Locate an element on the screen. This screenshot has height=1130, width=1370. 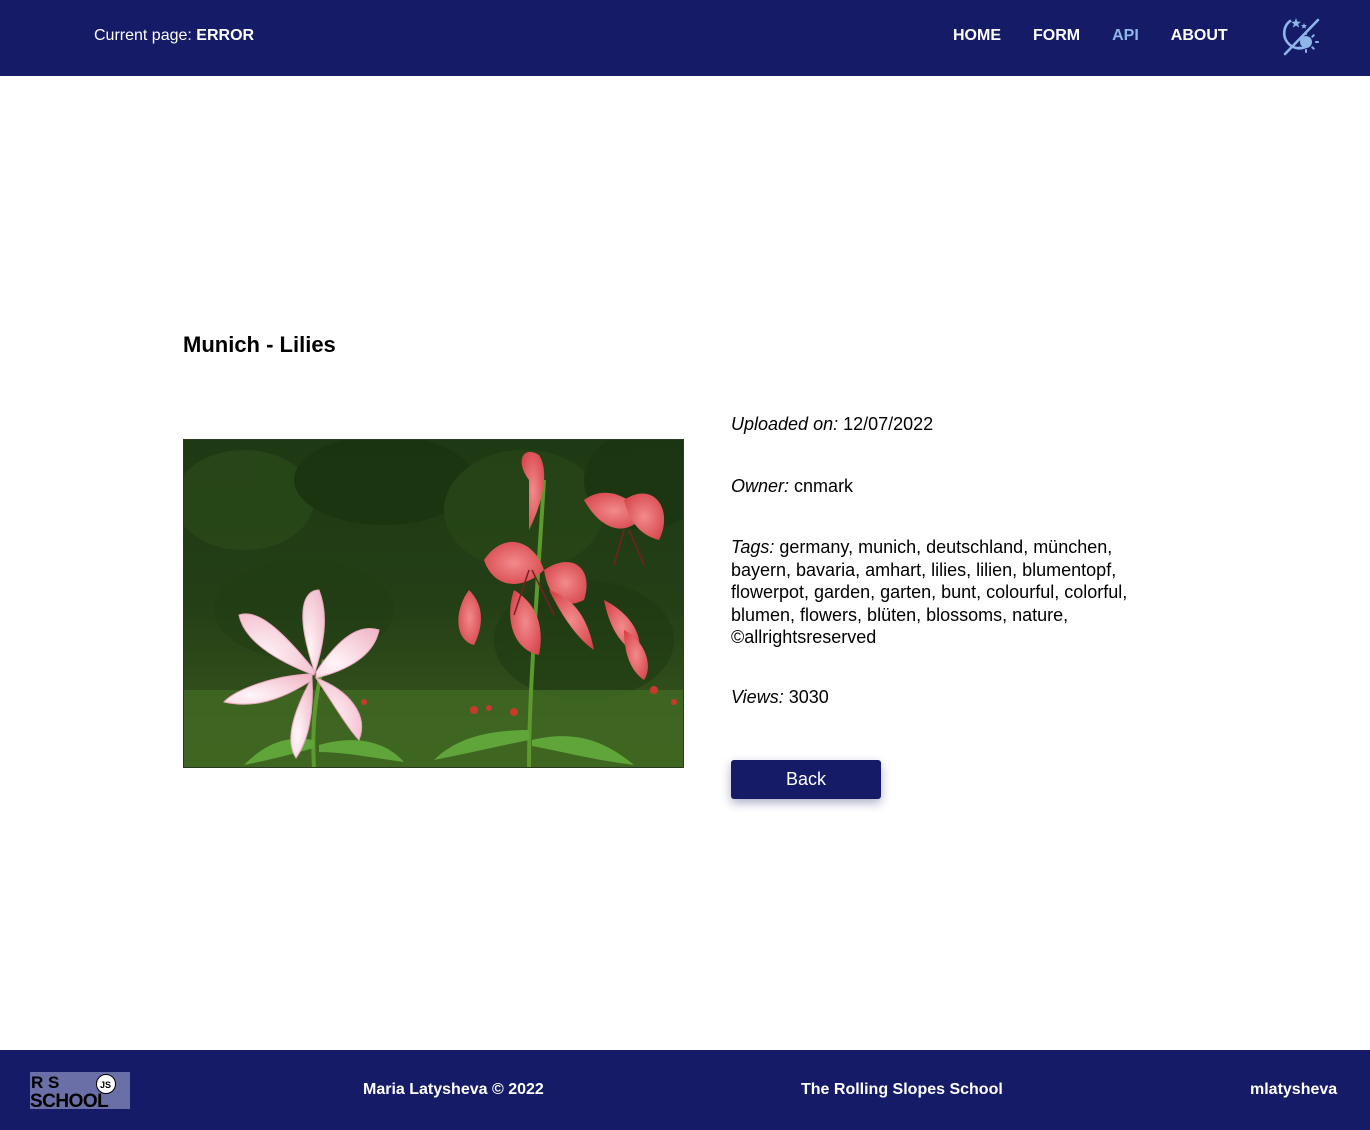
uploaded-label: Uploaded on: is located at coordinates (785, 424).